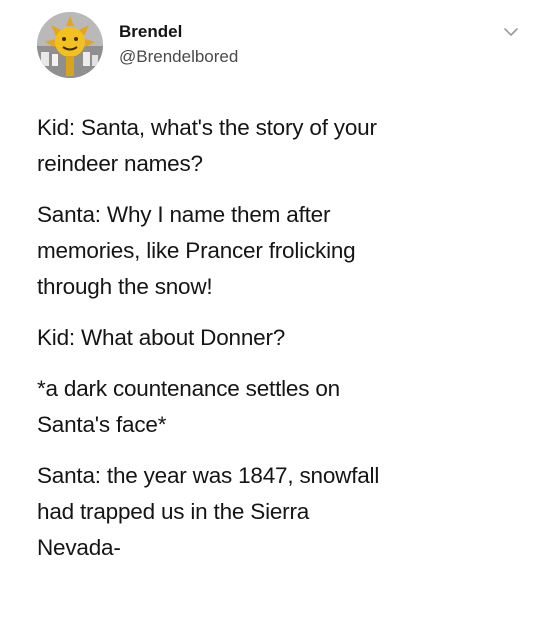 Image resolution: width=550 pixels, height=617 pixels. I want to click on chevron-down-icon, so click(511, 32).